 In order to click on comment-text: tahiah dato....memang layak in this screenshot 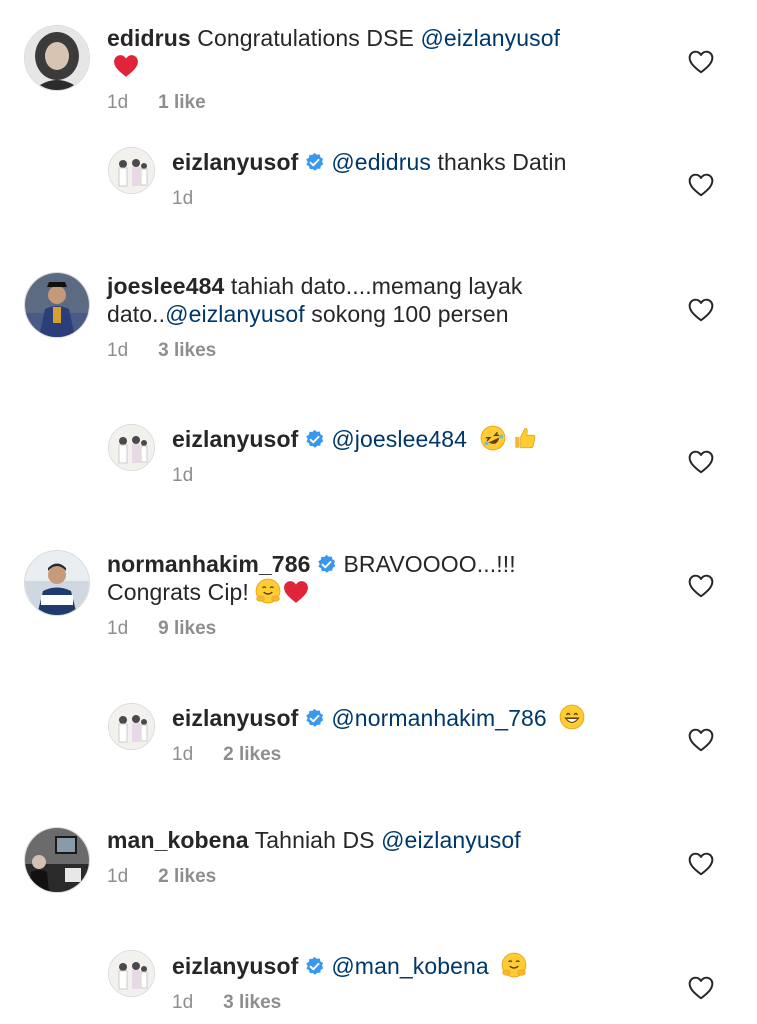, I will do `click(376, 286)`.